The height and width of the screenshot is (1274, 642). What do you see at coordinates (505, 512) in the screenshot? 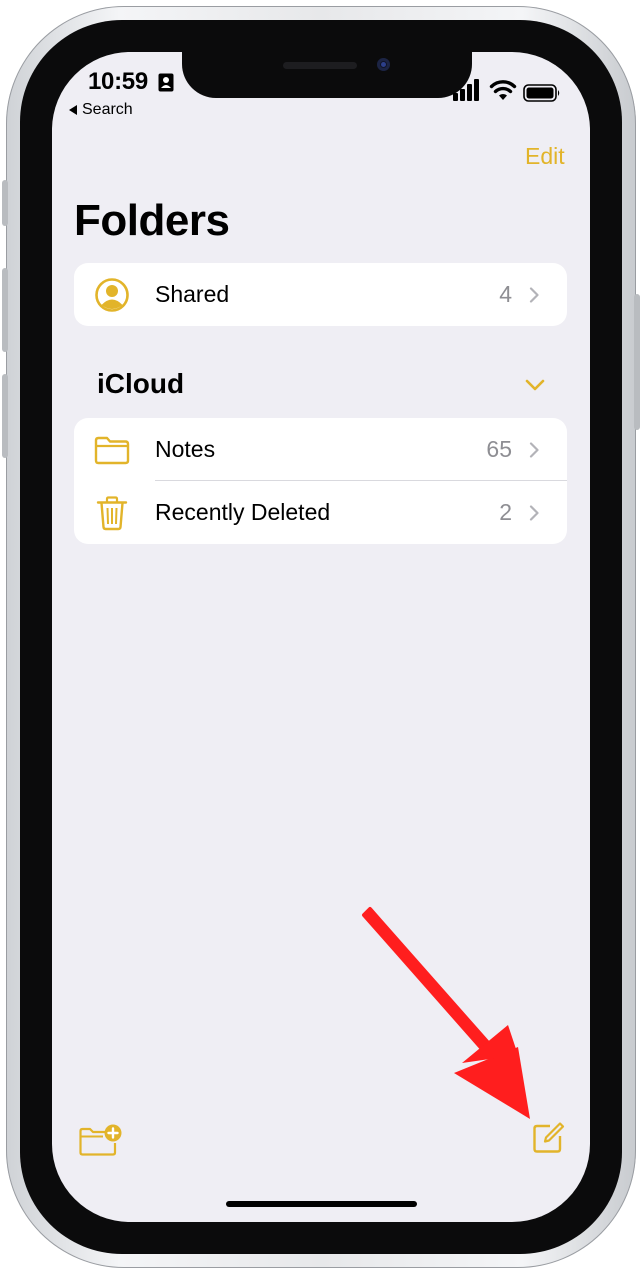
I see `folder-count: 2` at bounding box center [505, 512].